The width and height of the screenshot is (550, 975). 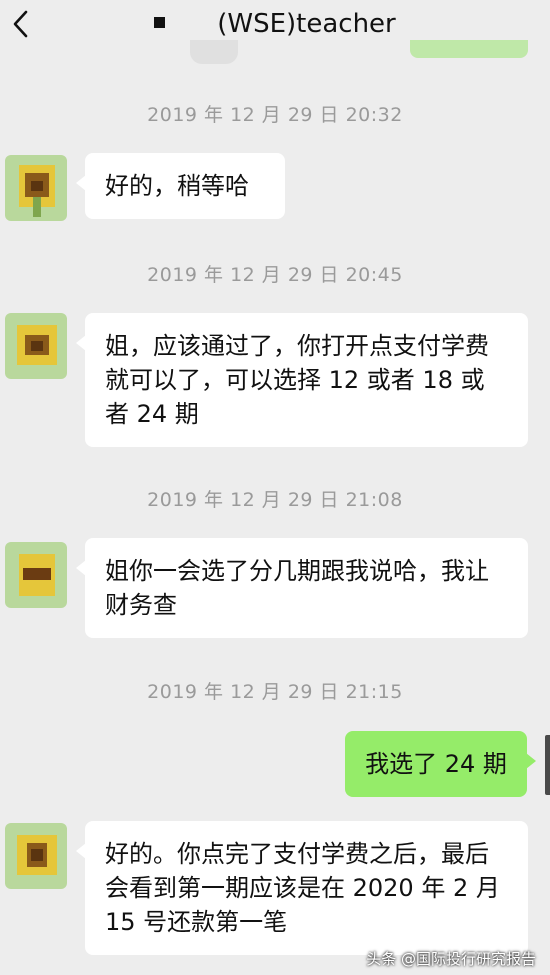 I want to click on timestamp: 2019 年 12 月 29 日 20:32, so click(x=275, y=115).